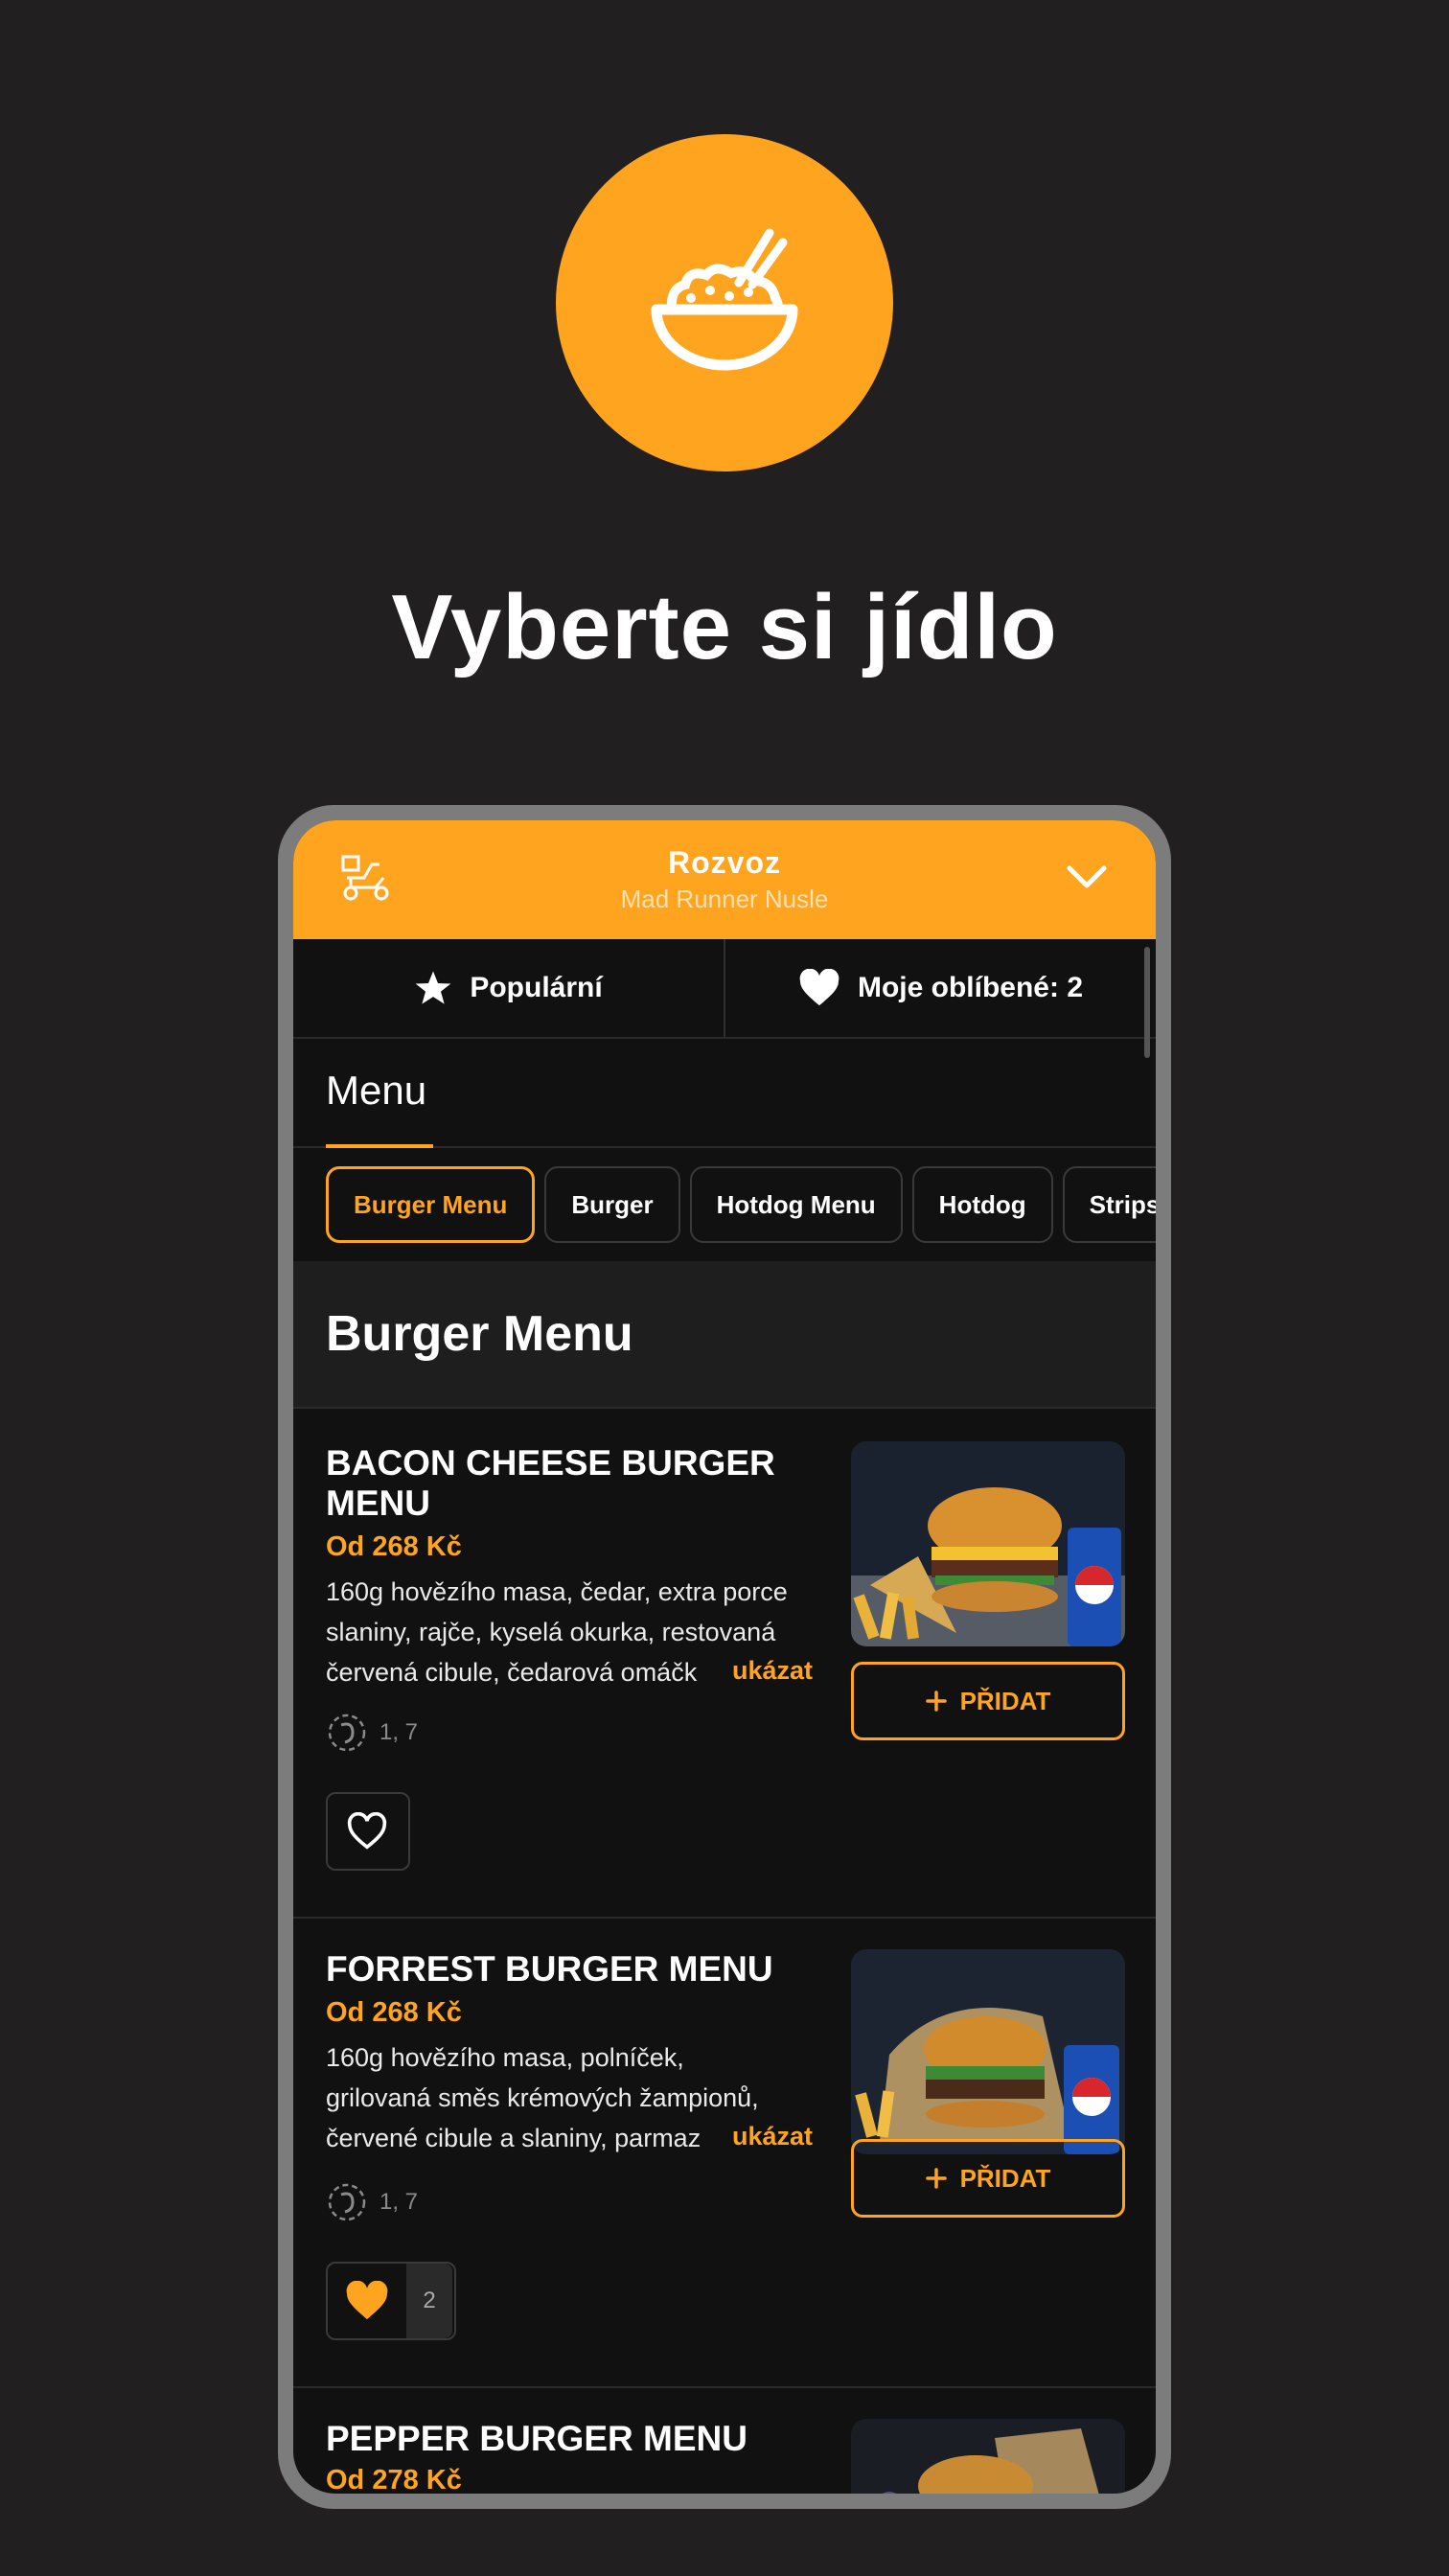 Image resolution: width=1449 pixels, height=2576 pixels. I want to click on restaurant-name: Mad Runner Nusle, so click(724, 899).